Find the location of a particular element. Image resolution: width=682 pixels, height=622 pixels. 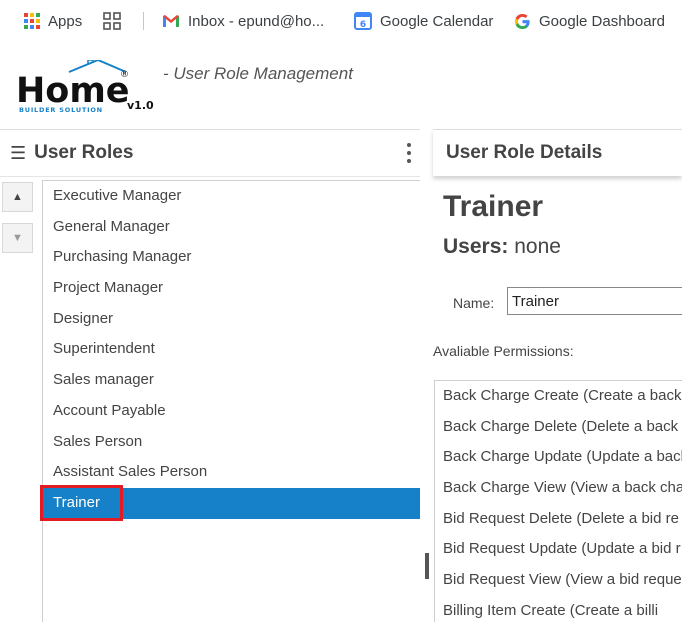

move-up-button: ▲ is located at coordinates (17, 197).